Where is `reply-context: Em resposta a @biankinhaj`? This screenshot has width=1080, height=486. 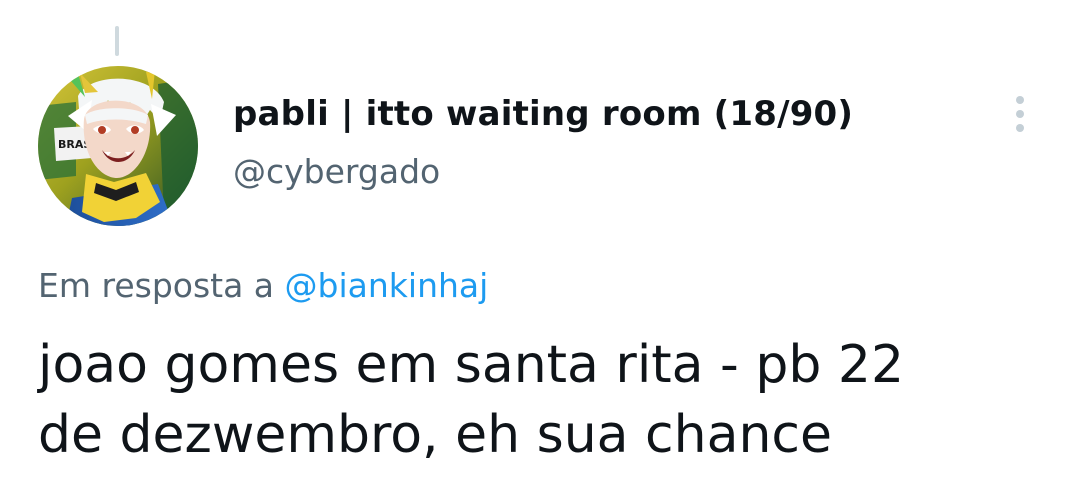
reply-context: Em resposta a @biankinhaj is located at coordinates (263, 286).